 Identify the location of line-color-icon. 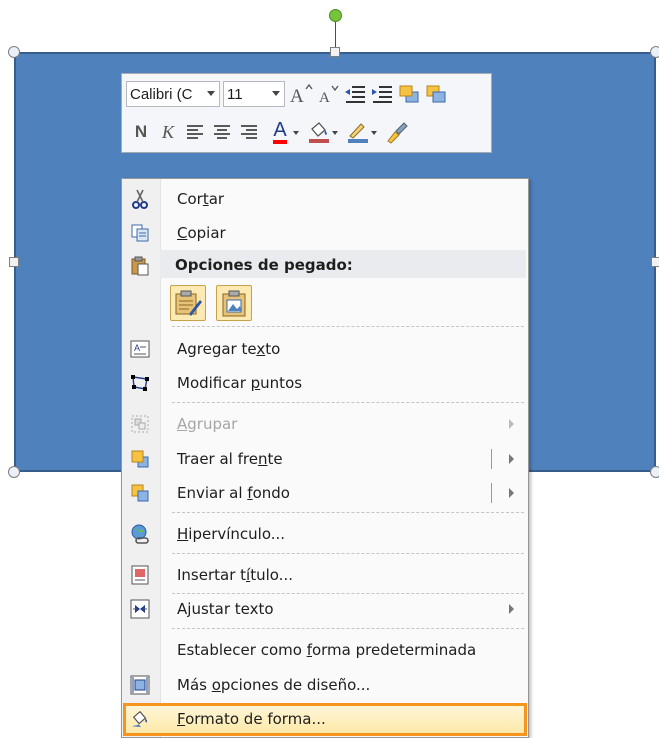
(358, 133).